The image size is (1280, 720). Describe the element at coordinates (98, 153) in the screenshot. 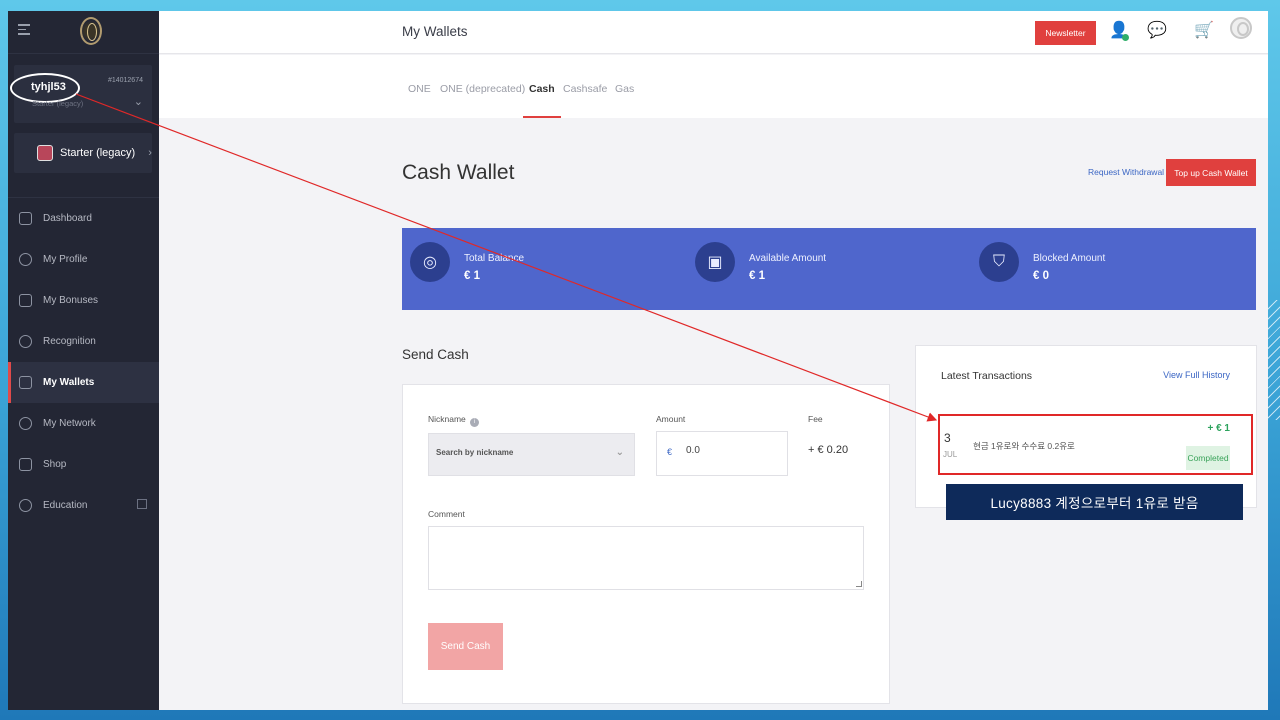

I see `plan-button-label: Starter (legacy)` at that location.